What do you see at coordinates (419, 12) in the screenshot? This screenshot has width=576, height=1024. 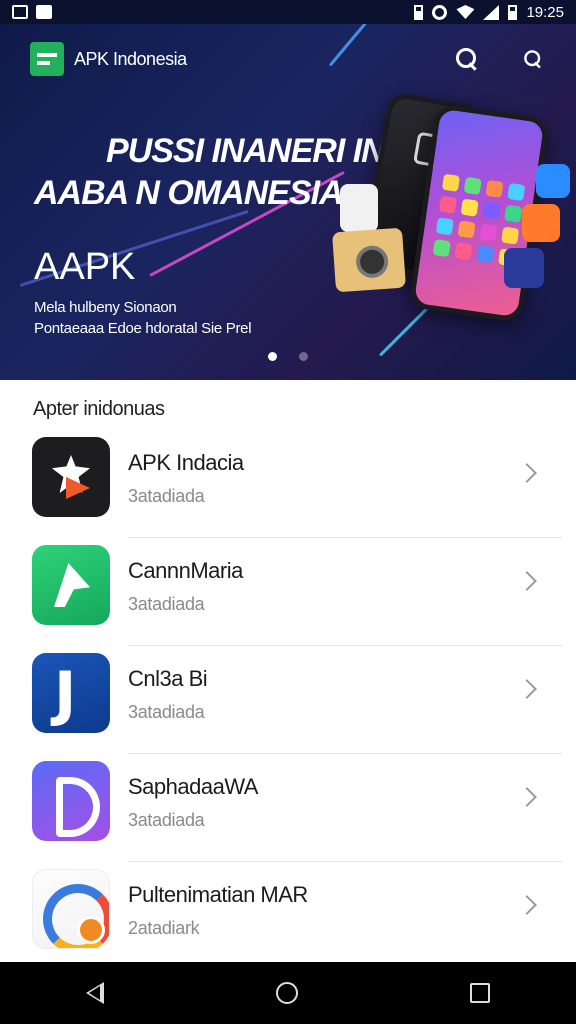 I see `vibrate-icon` at bounding box center [419, 12].